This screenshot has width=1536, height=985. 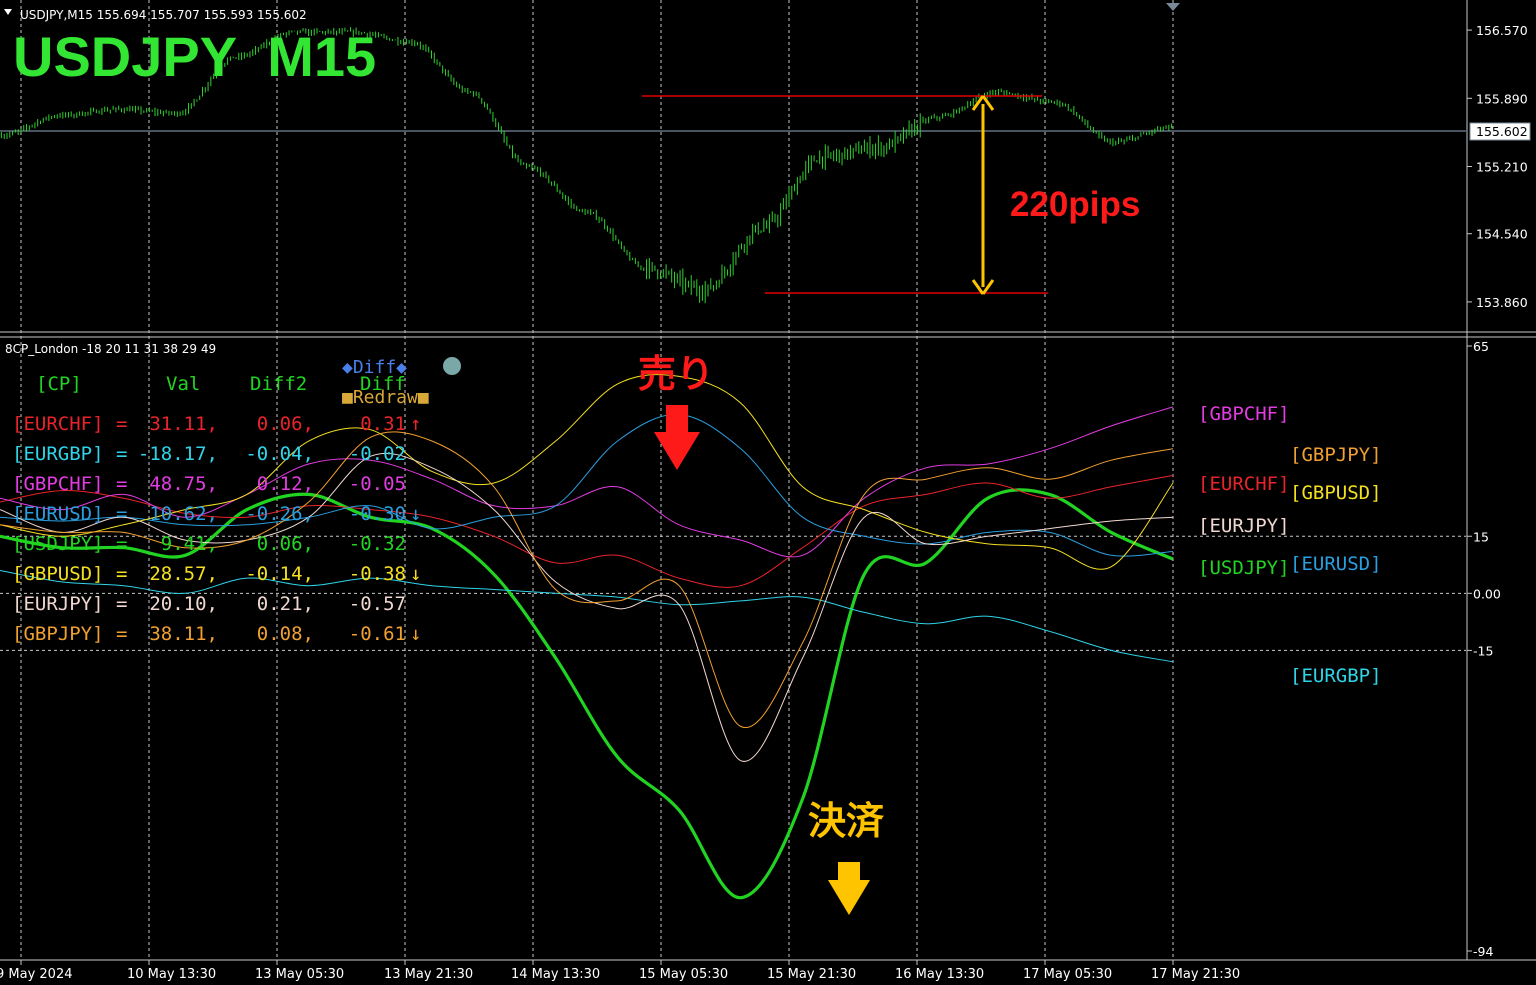 What do you see at coordinates (1502, 234) in the screenshot?
I see `price-tick-label: 154.540` at bounding box center [1502, 234].